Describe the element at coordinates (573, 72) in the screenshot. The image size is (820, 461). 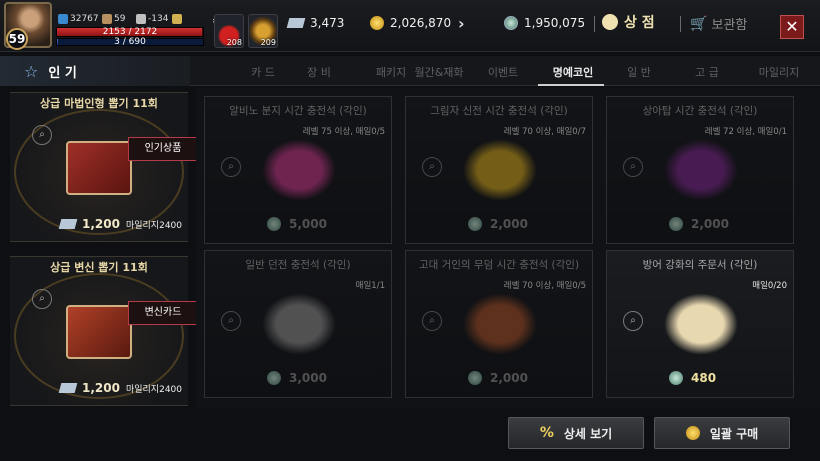
I see `tab-5: 명예코인` at that location.